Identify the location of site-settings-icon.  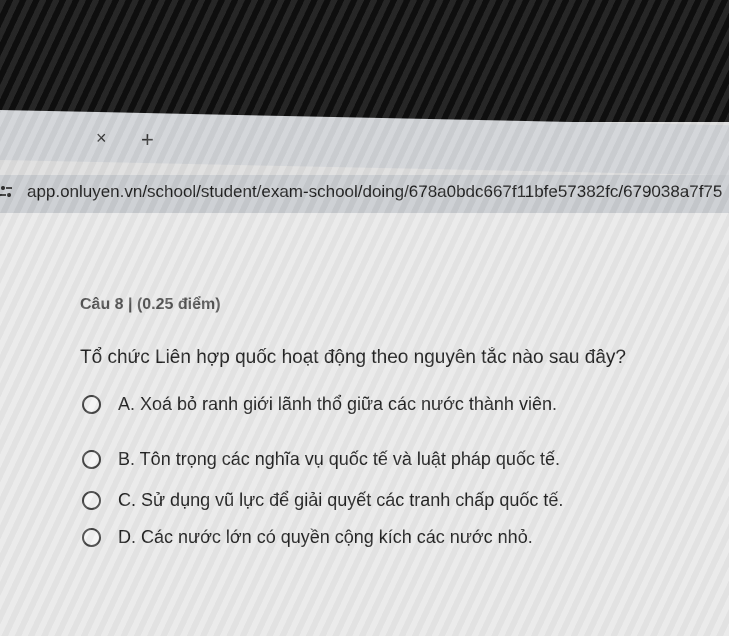
(6, 192).